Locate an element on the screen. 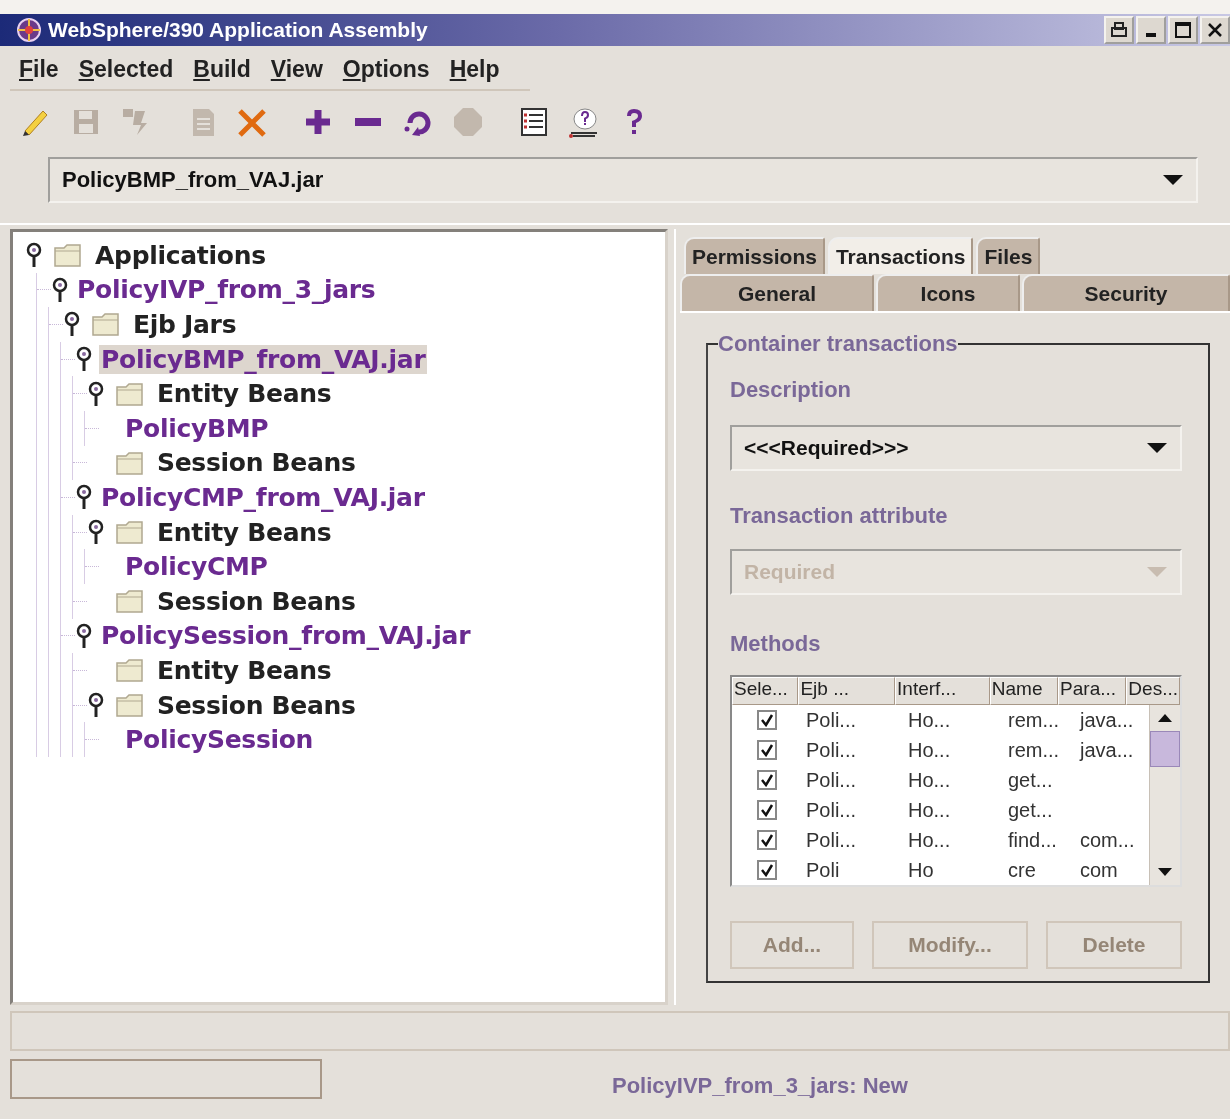 The image size is (1230, 1119). app-logo-icon is located at coordinates (29, 30).